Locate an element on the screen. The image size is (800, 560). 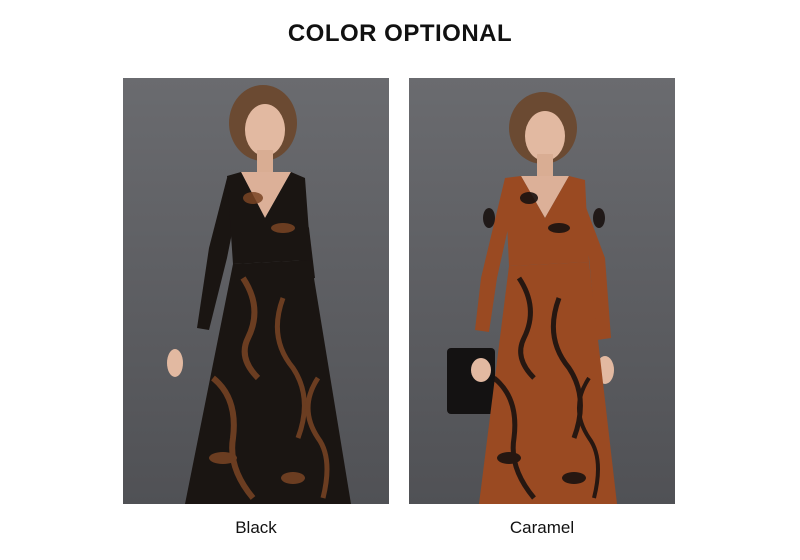
clutch-bag-icon is located at coordinates (471, 381).